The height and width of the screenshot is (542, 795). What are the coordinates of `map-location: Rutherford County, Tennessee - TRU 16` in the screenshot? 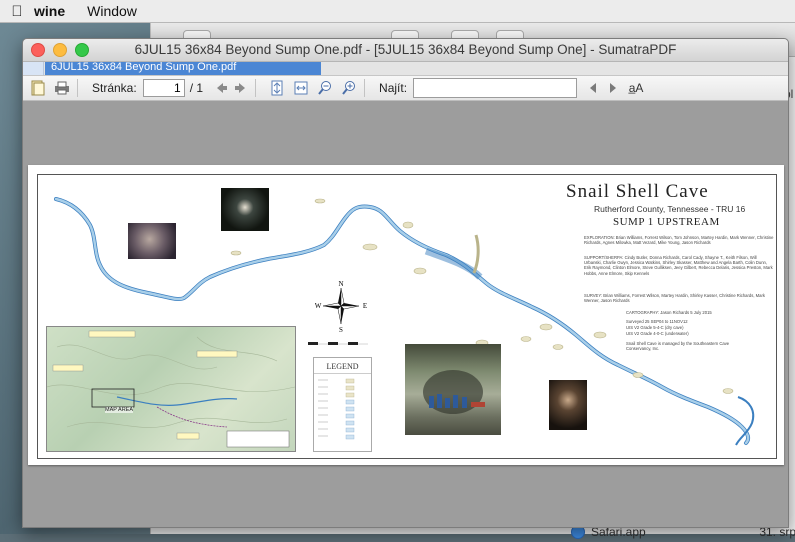 It's located at (670, 209).